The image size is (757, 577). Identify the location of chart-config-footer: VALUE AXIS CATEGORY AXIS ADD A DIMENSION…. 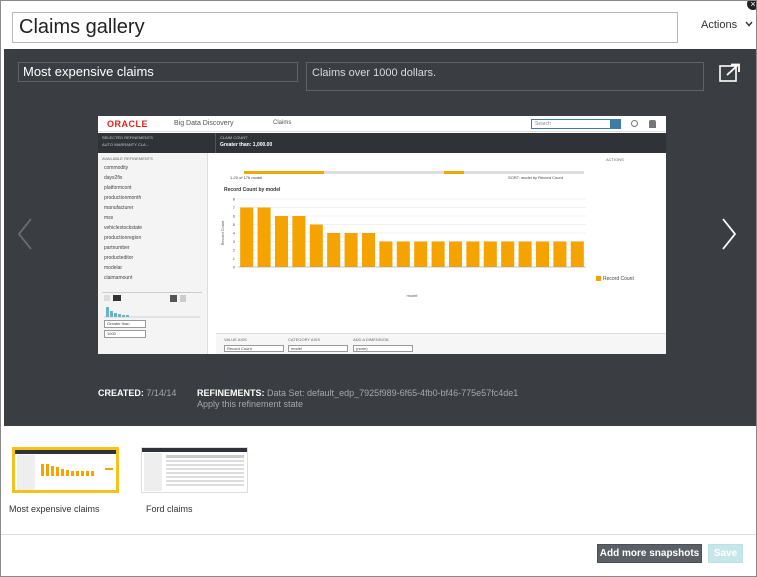
(441, 343).